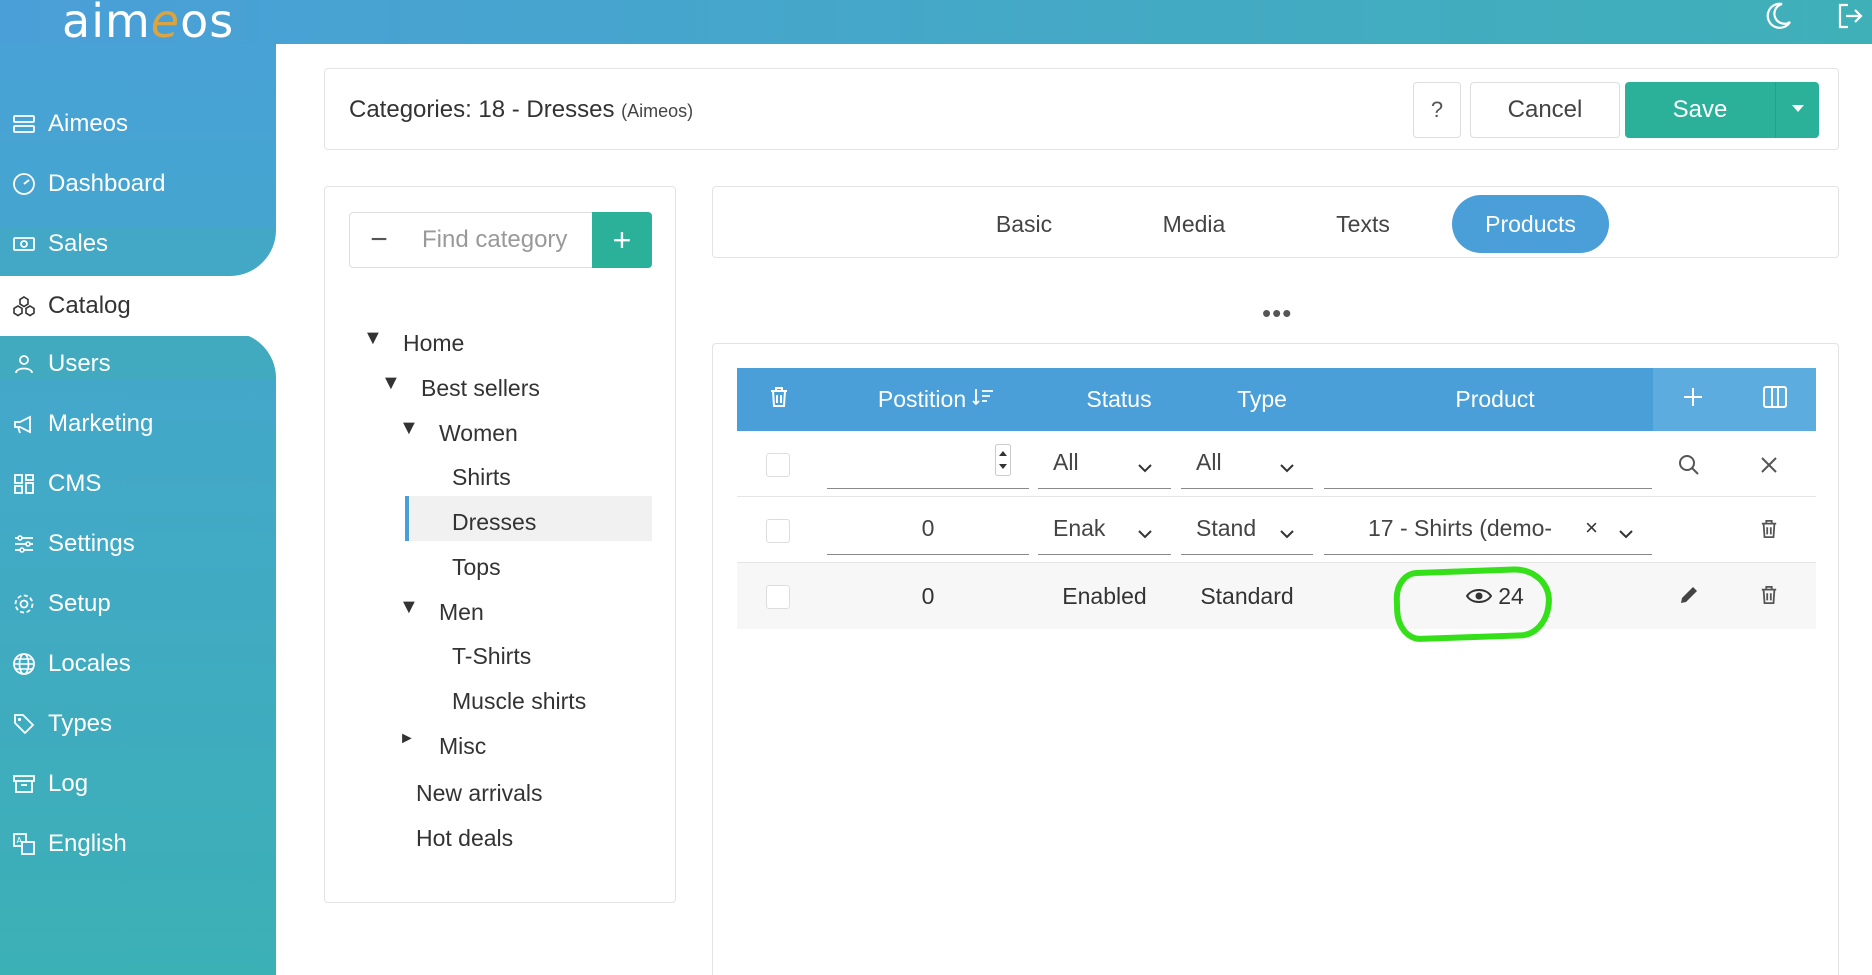 The width and height of the screenshot is (1872, 975). I want to click on collapse-tree-button: −, so click(379, 240).